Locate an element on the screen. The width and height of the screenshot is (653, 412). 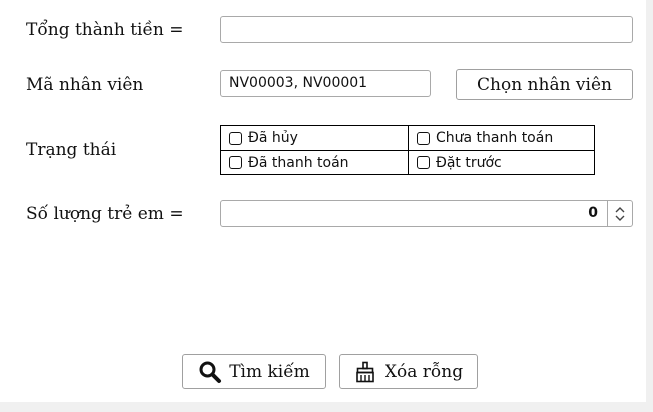
total-amount-label: Tổng thành tiền = is located at coordinates (105, 30).